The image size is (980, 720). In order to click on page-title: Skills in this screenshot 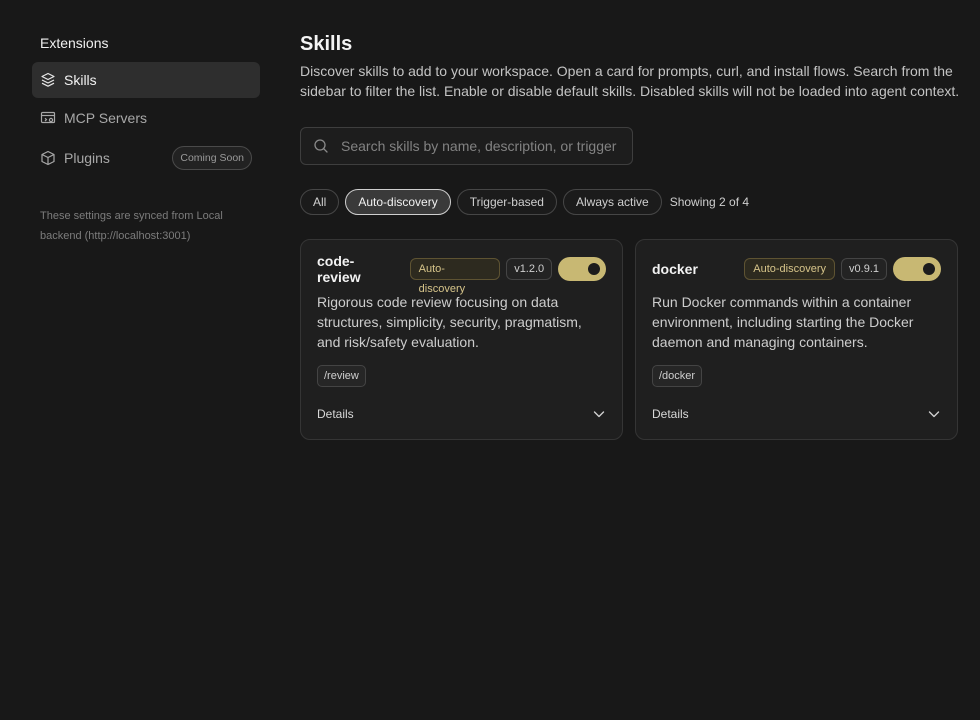, I will do `click(326, 44)`.